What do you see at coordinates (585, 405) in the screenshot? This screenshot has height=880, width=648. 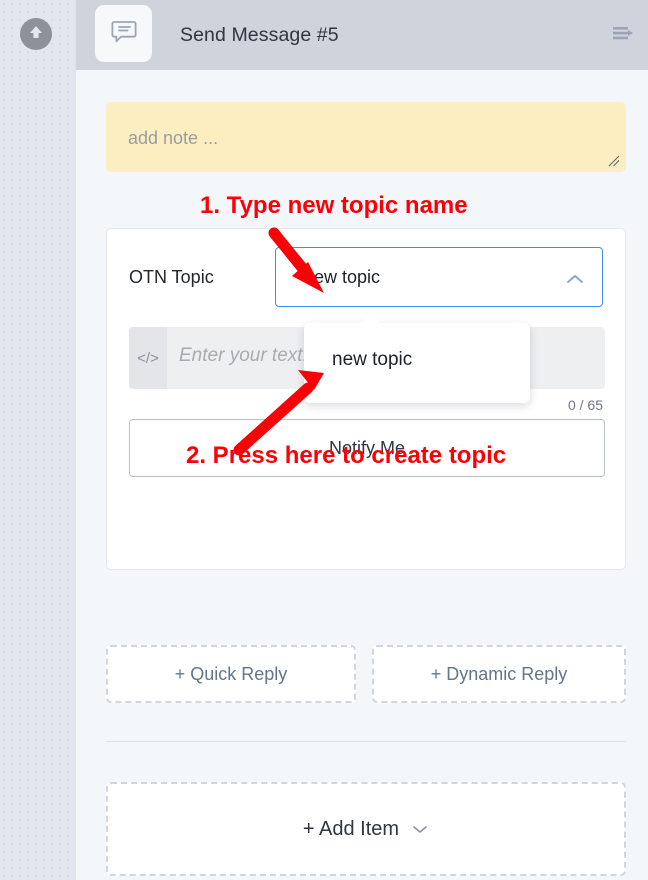 I see `character-counter: 0 / 65` at bounding box center [585, 405].